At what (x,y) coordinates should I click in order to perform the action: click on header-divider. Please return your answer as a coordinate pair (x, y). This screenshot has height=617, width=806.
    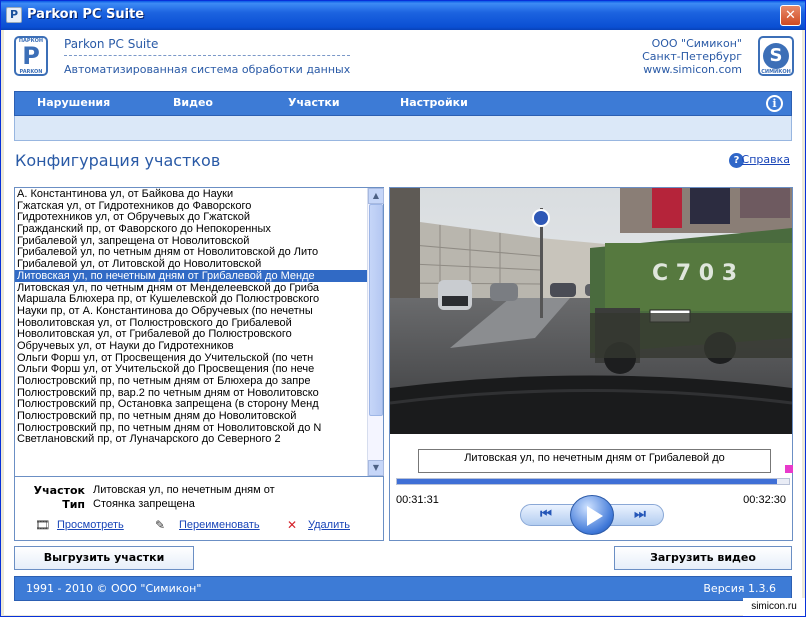
    Looking at the image, I should click on (207, 55).